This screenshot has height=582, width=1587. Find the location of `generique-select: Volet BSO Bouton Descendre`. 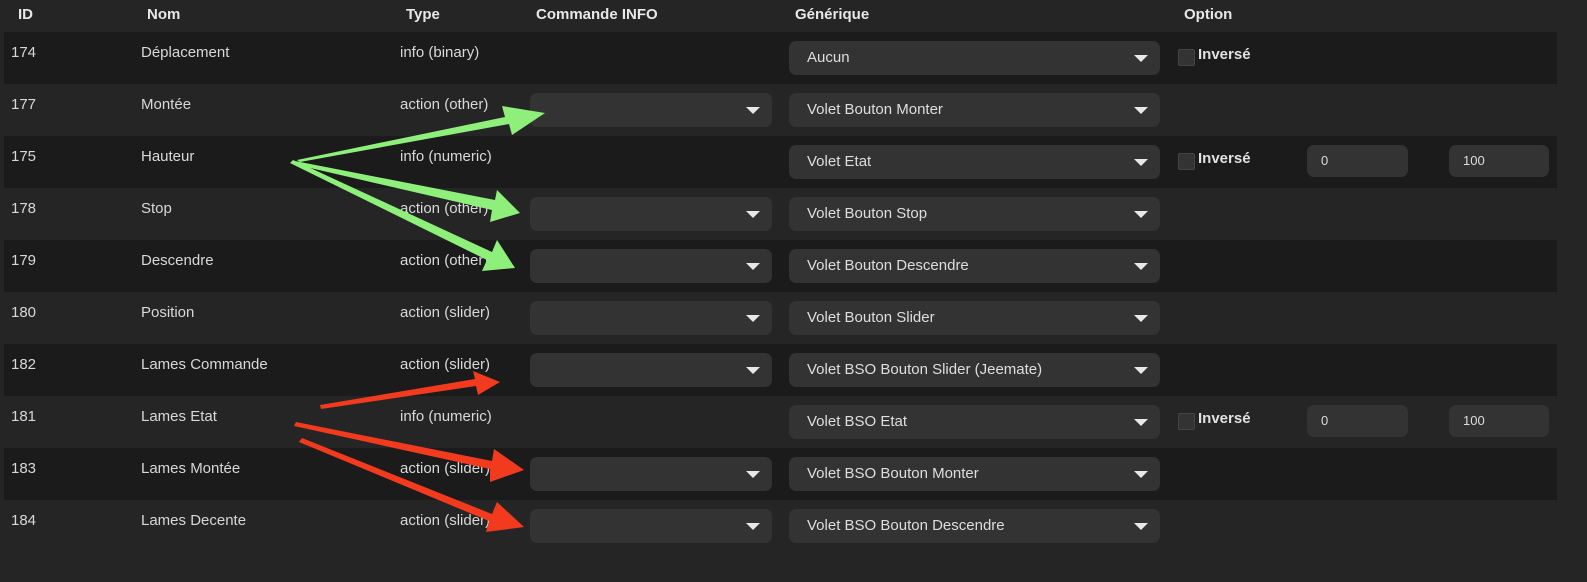

generique-select: Volet BSO Bouton Descendre is located at coordinates (974, 526).